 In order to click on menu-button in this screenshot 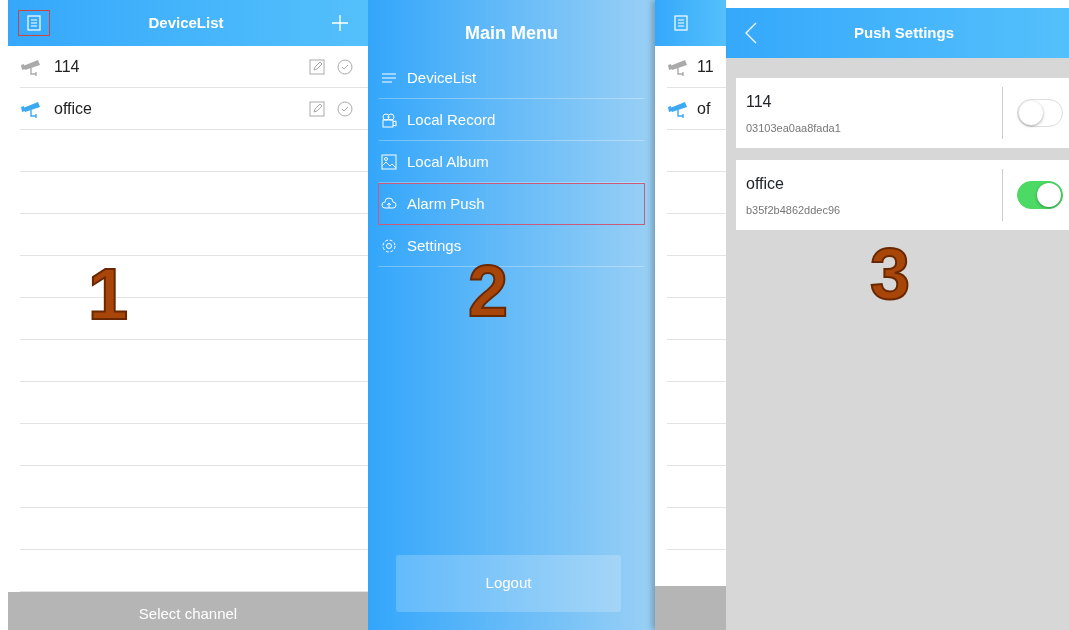, I will do `click(34, 23)`.